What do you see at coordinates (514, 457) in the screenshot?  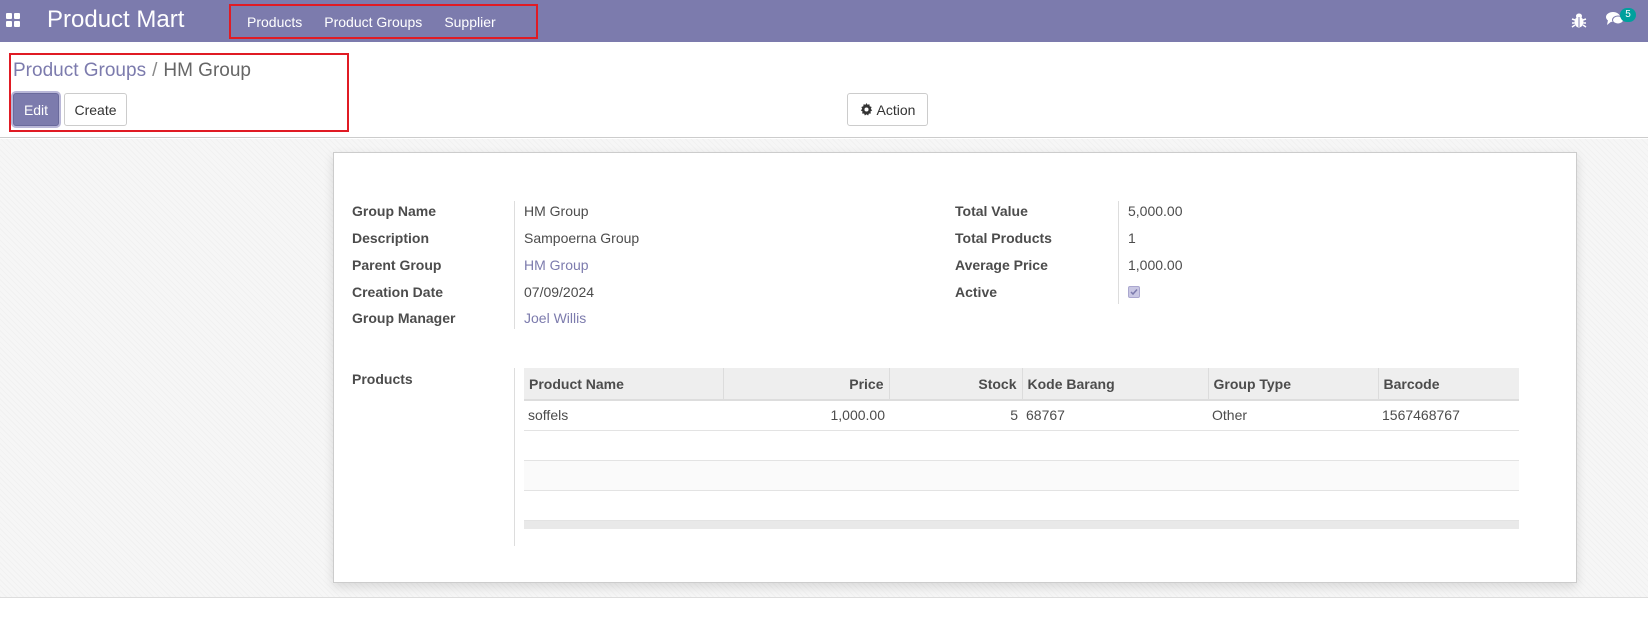 I see `products-divider` at bounding box center [514, 457].